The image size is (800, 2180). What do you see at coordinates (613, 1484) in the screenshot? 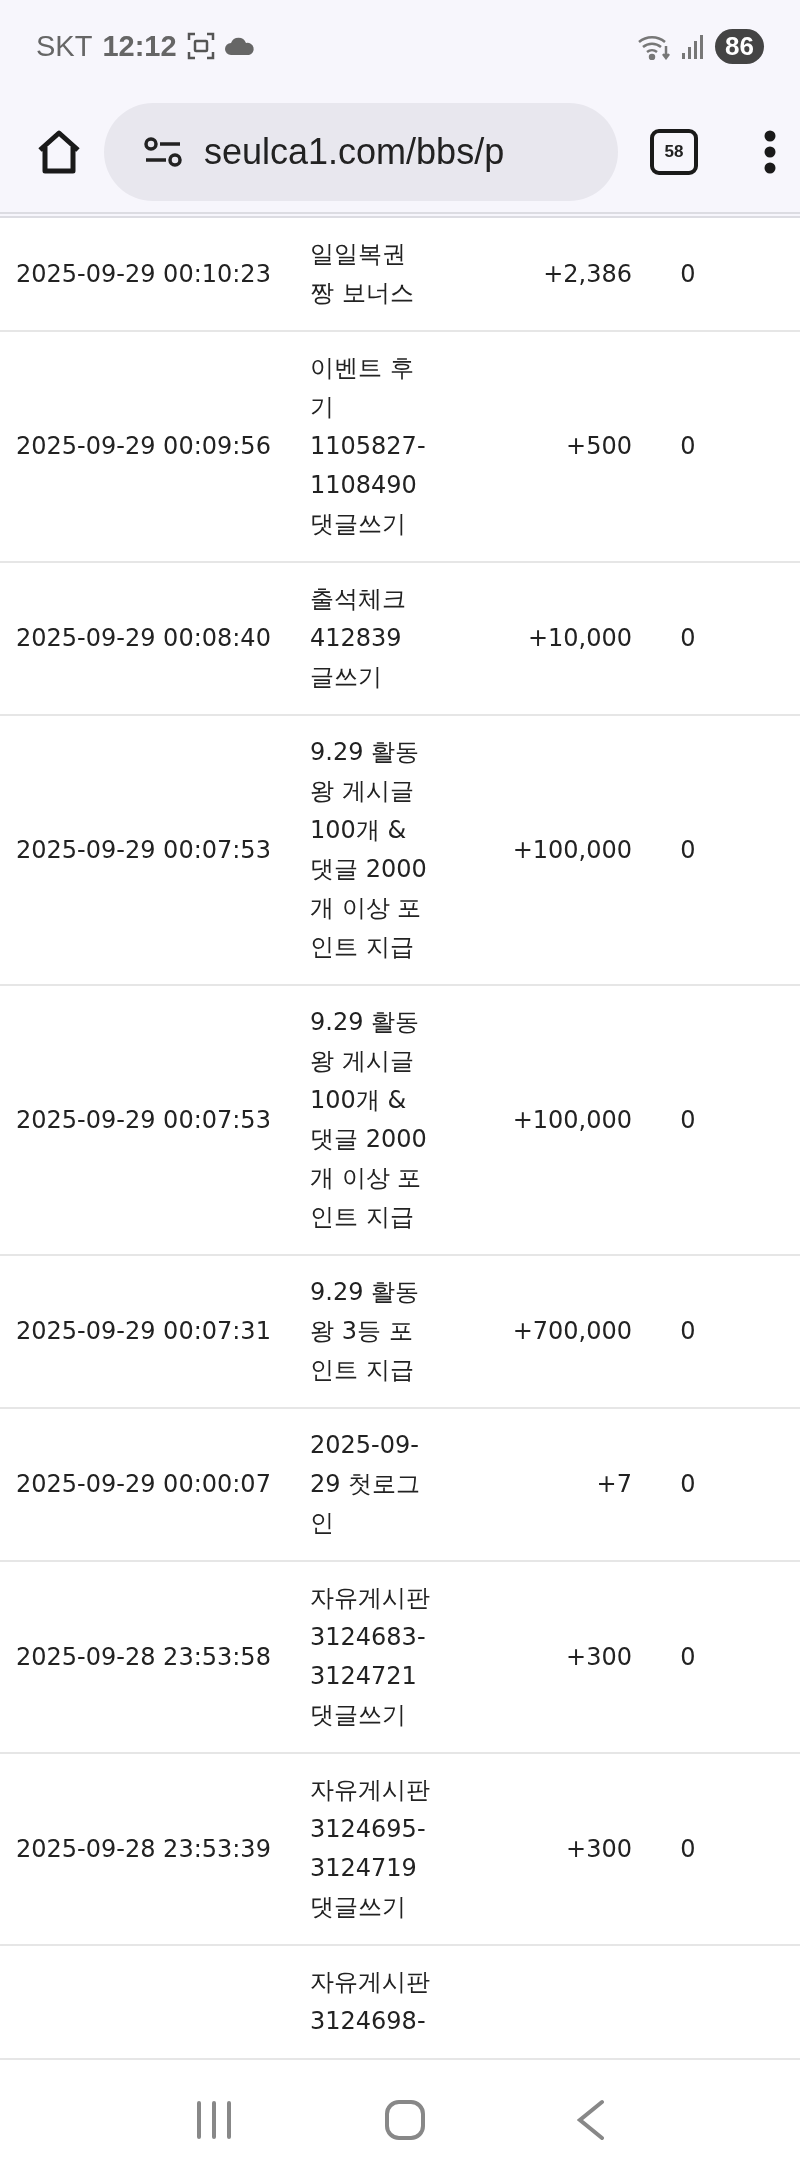
I see `points-cell-text: +7` at bounding box center [613, 1484].